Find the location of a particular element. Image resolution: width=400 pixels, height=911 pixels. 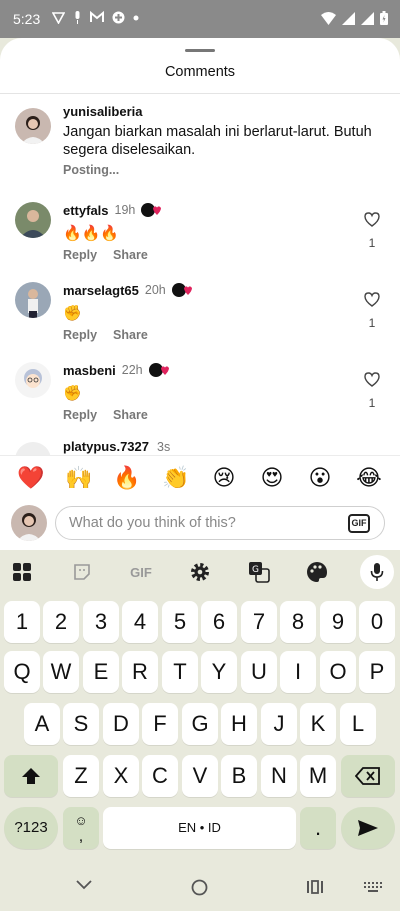

comma-emoji-key: ☺ , is located at coordinates (81, 828).